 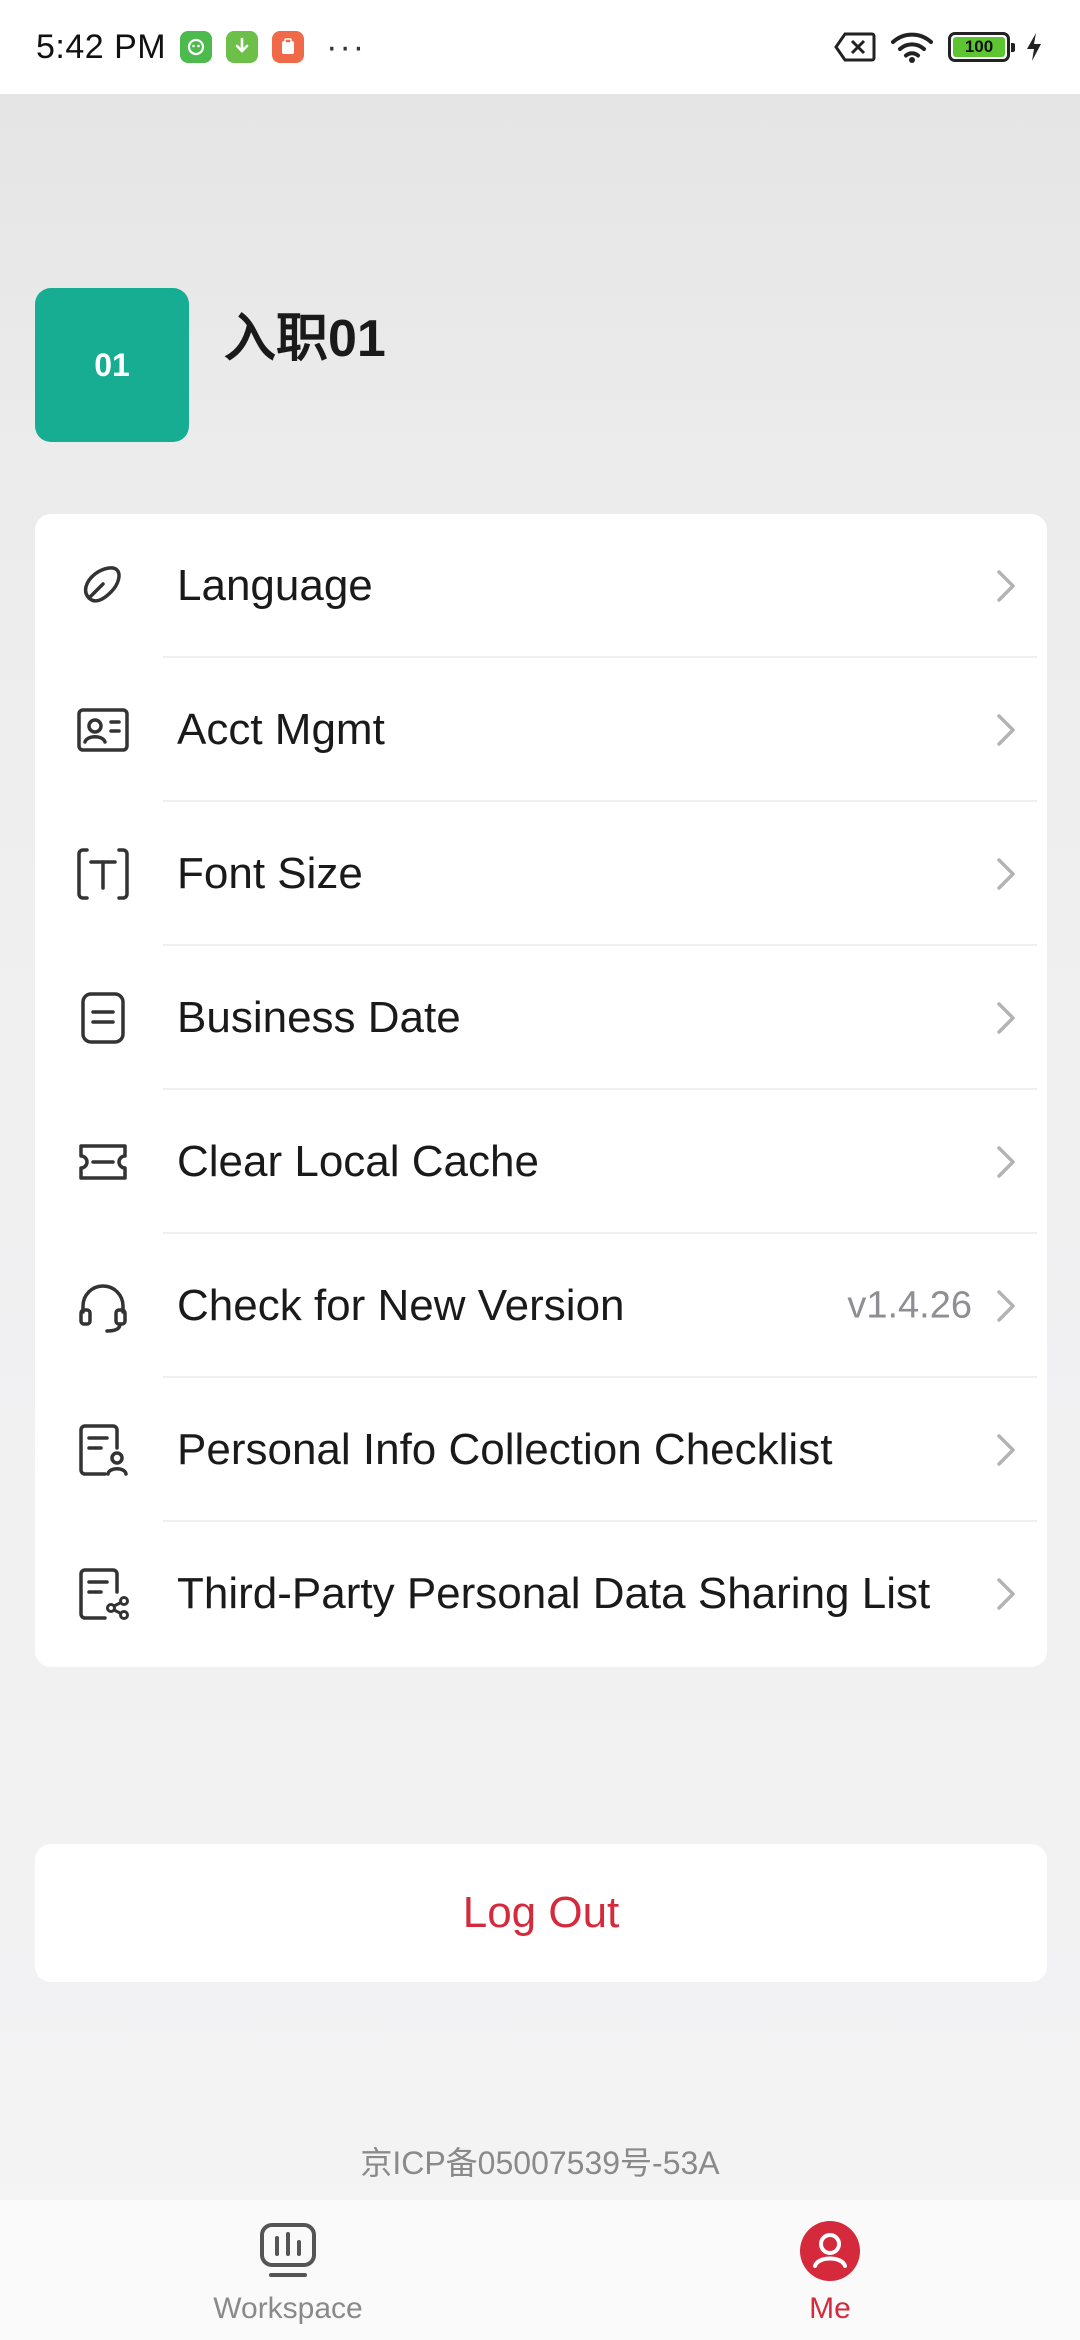 What do you see at coordinates (541, 1162) in the screenshot?
I see `menu-item-clear-cache: Clear Local Cache` at bounding box center [541, 1162].